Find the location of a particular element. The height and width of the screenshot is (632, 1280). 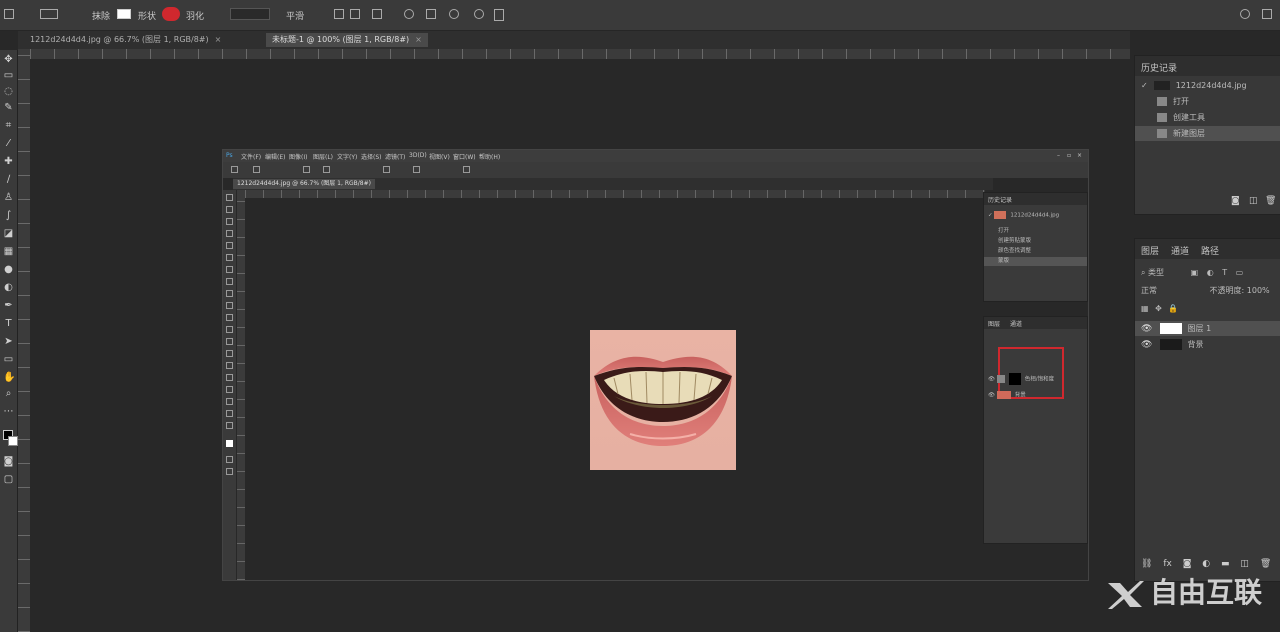

lock-all-icon: 🔒 is located at coordinates (1173, 308).